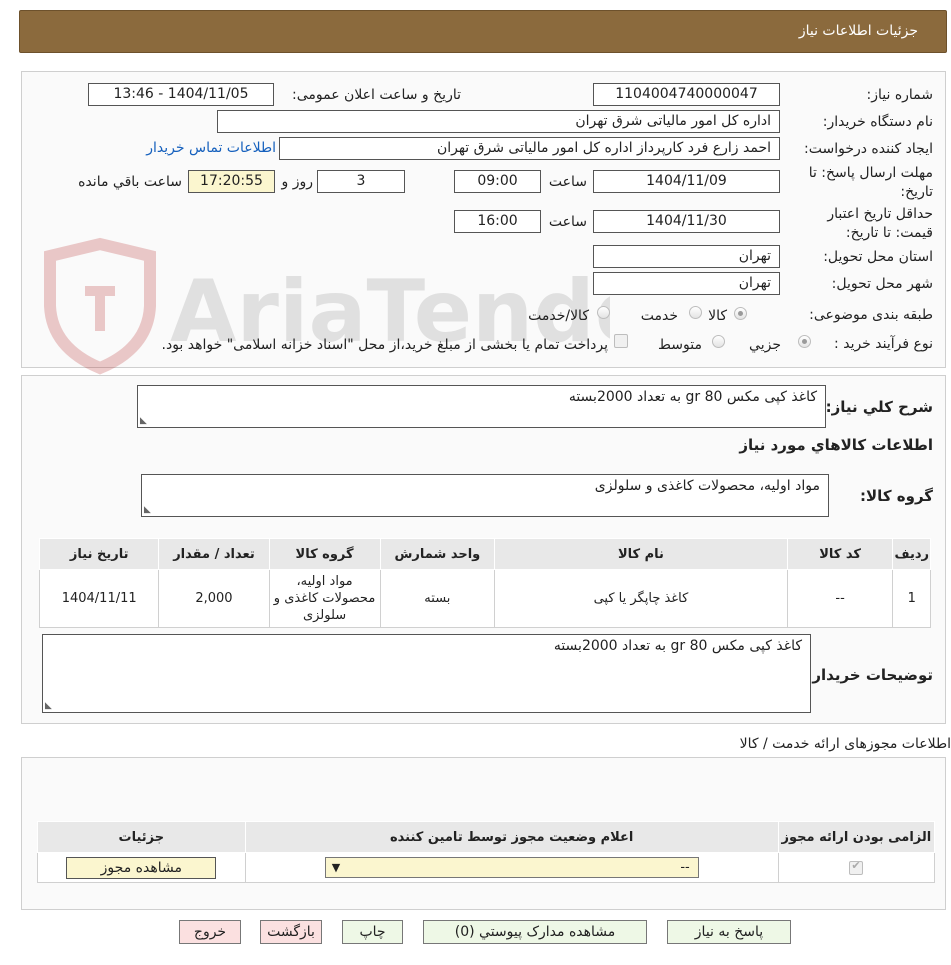  I want to click on col-row: ردیف, so click(911, 554).